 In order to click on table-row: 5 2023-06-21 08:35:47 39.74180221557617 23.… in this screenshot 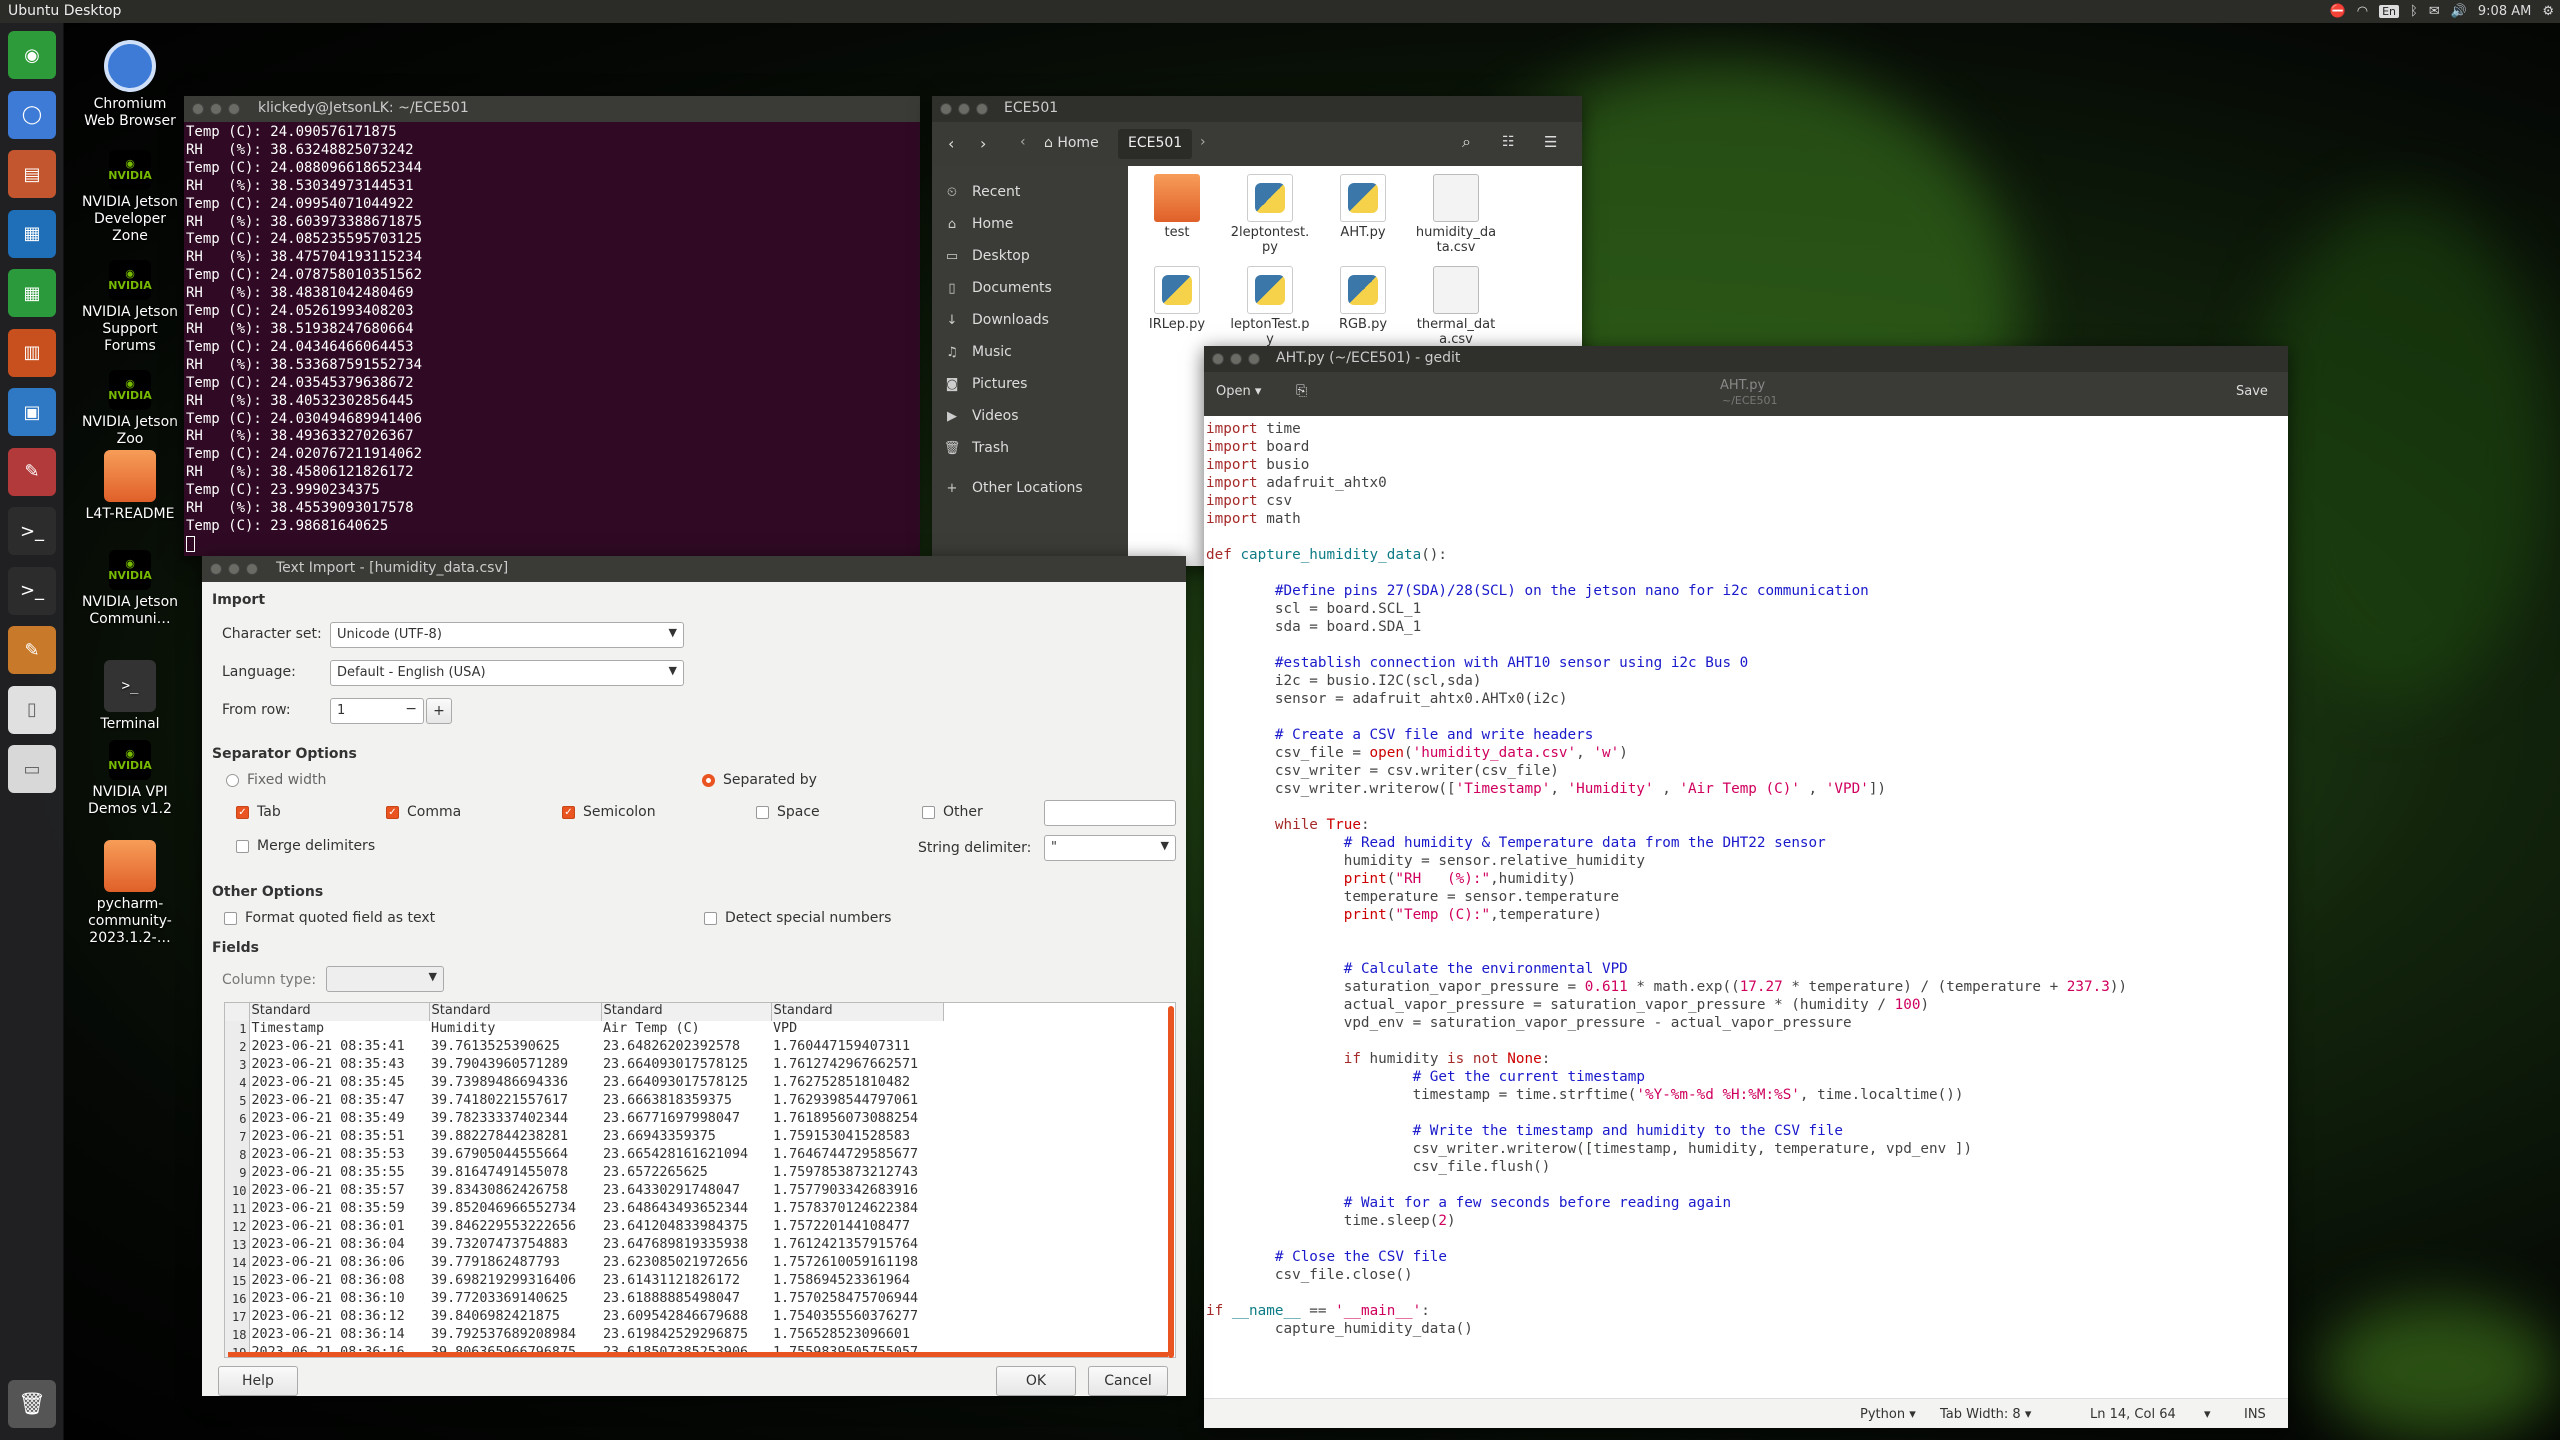, I will do `click(584, 1102)`.